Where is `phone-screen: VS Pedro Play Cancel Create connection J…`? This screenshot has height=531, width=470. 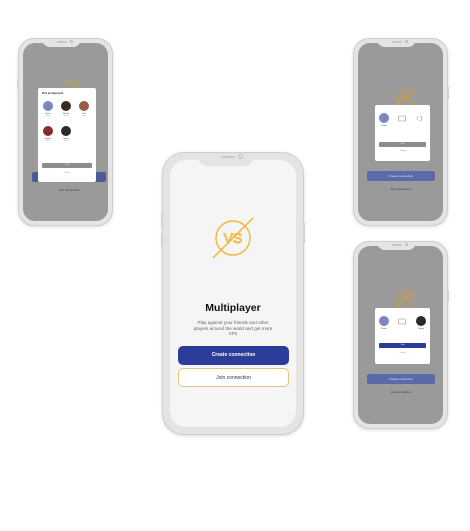
phone-screen: VS Pedro Play Cancel Create connection J… is located at coordinates (400, 132).